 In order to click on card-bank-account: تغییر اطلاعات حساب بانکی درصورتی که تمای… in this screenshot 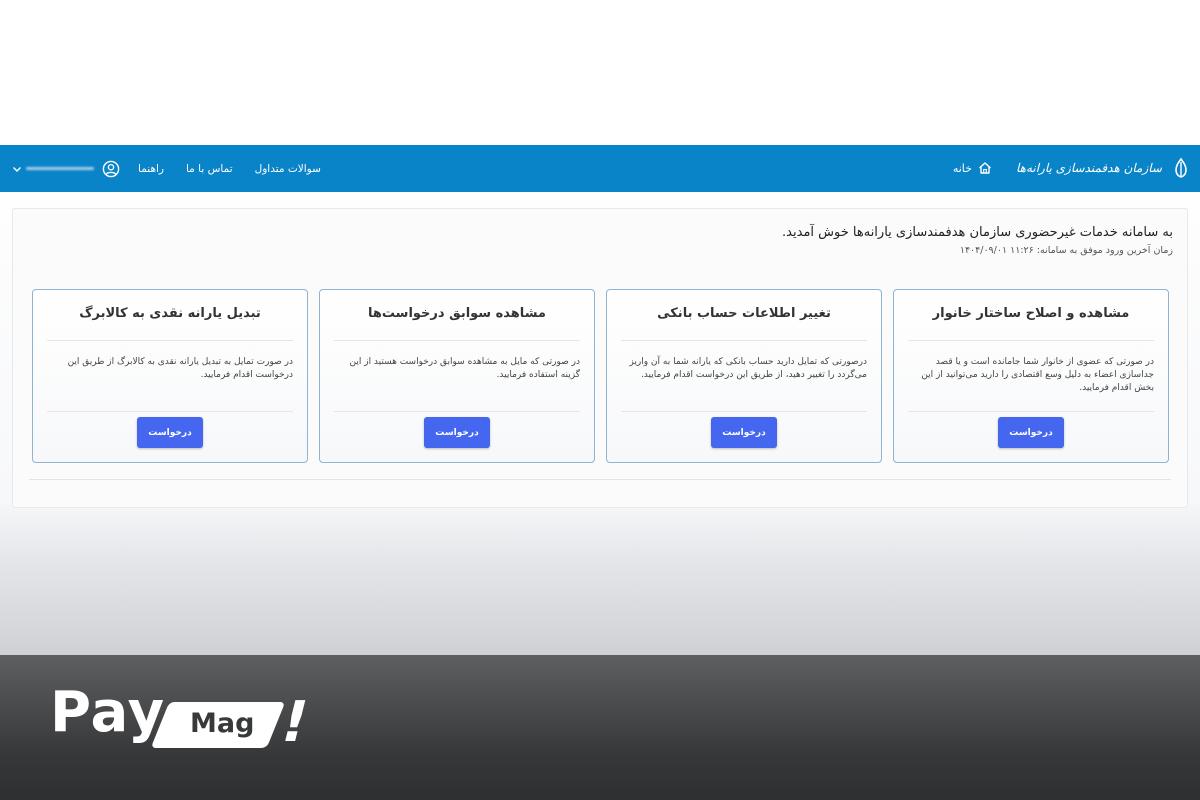, I will do `click(744, 376)`.